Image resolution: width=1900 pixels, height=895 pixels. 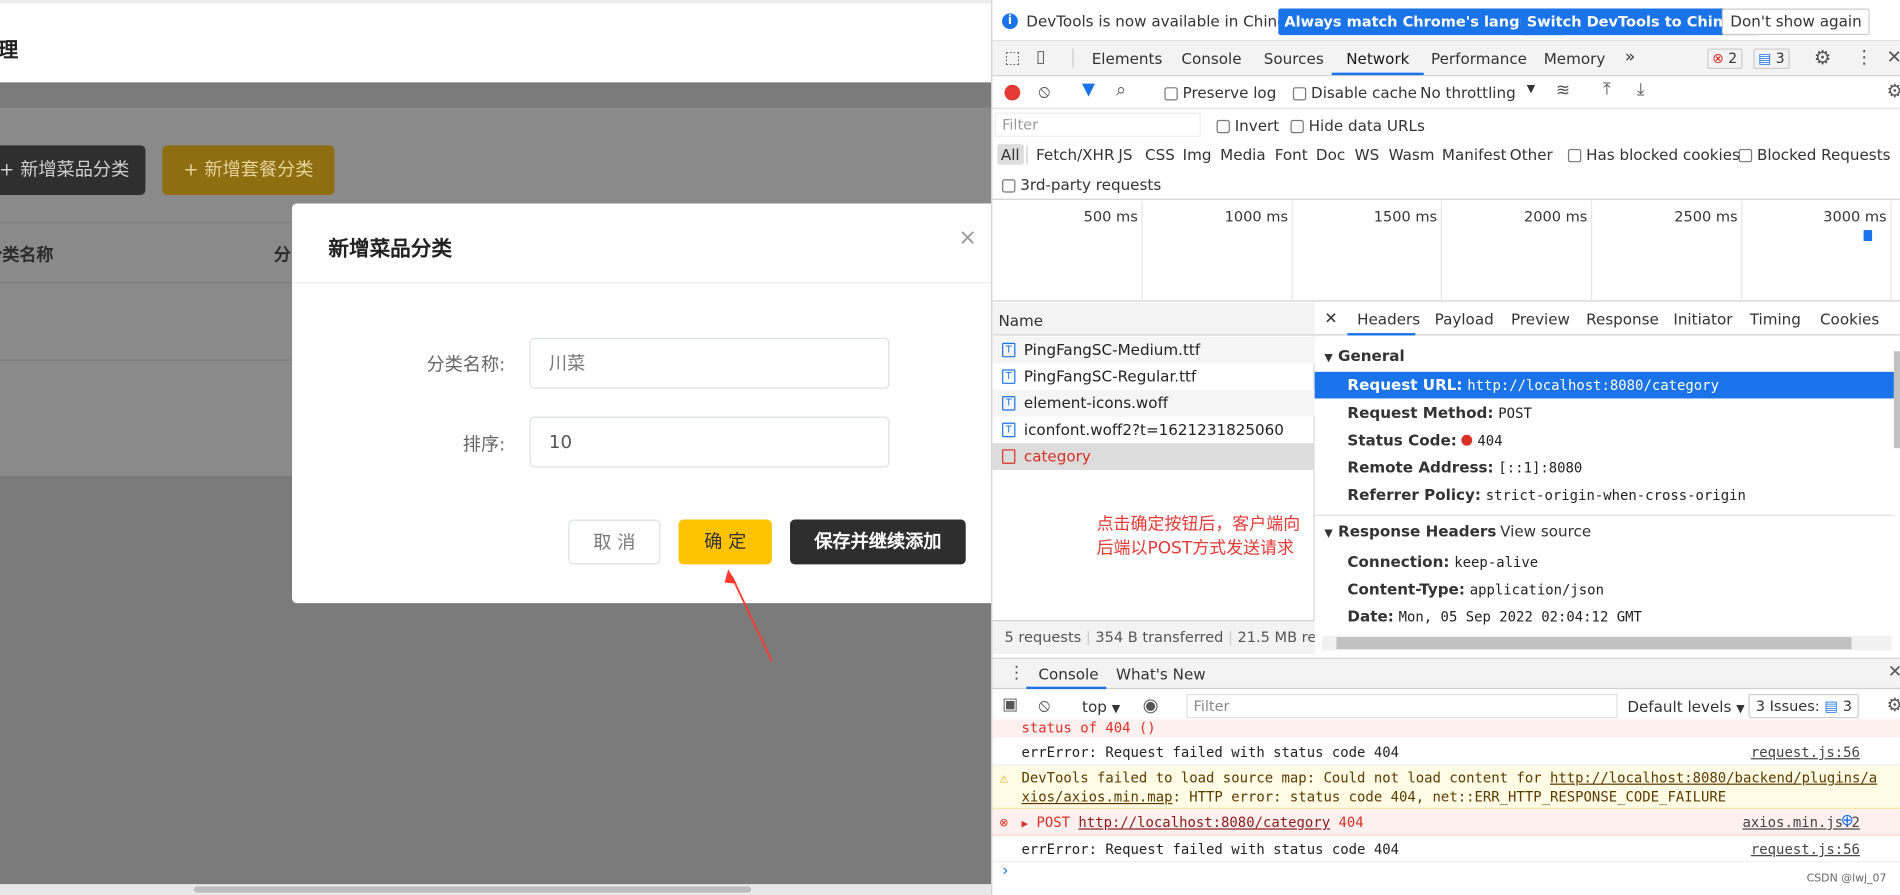 What do you see at coordinates (1775, 319) in the screenshot?
I see `tab-timing: Timing` at bounding box center [1775, 319].